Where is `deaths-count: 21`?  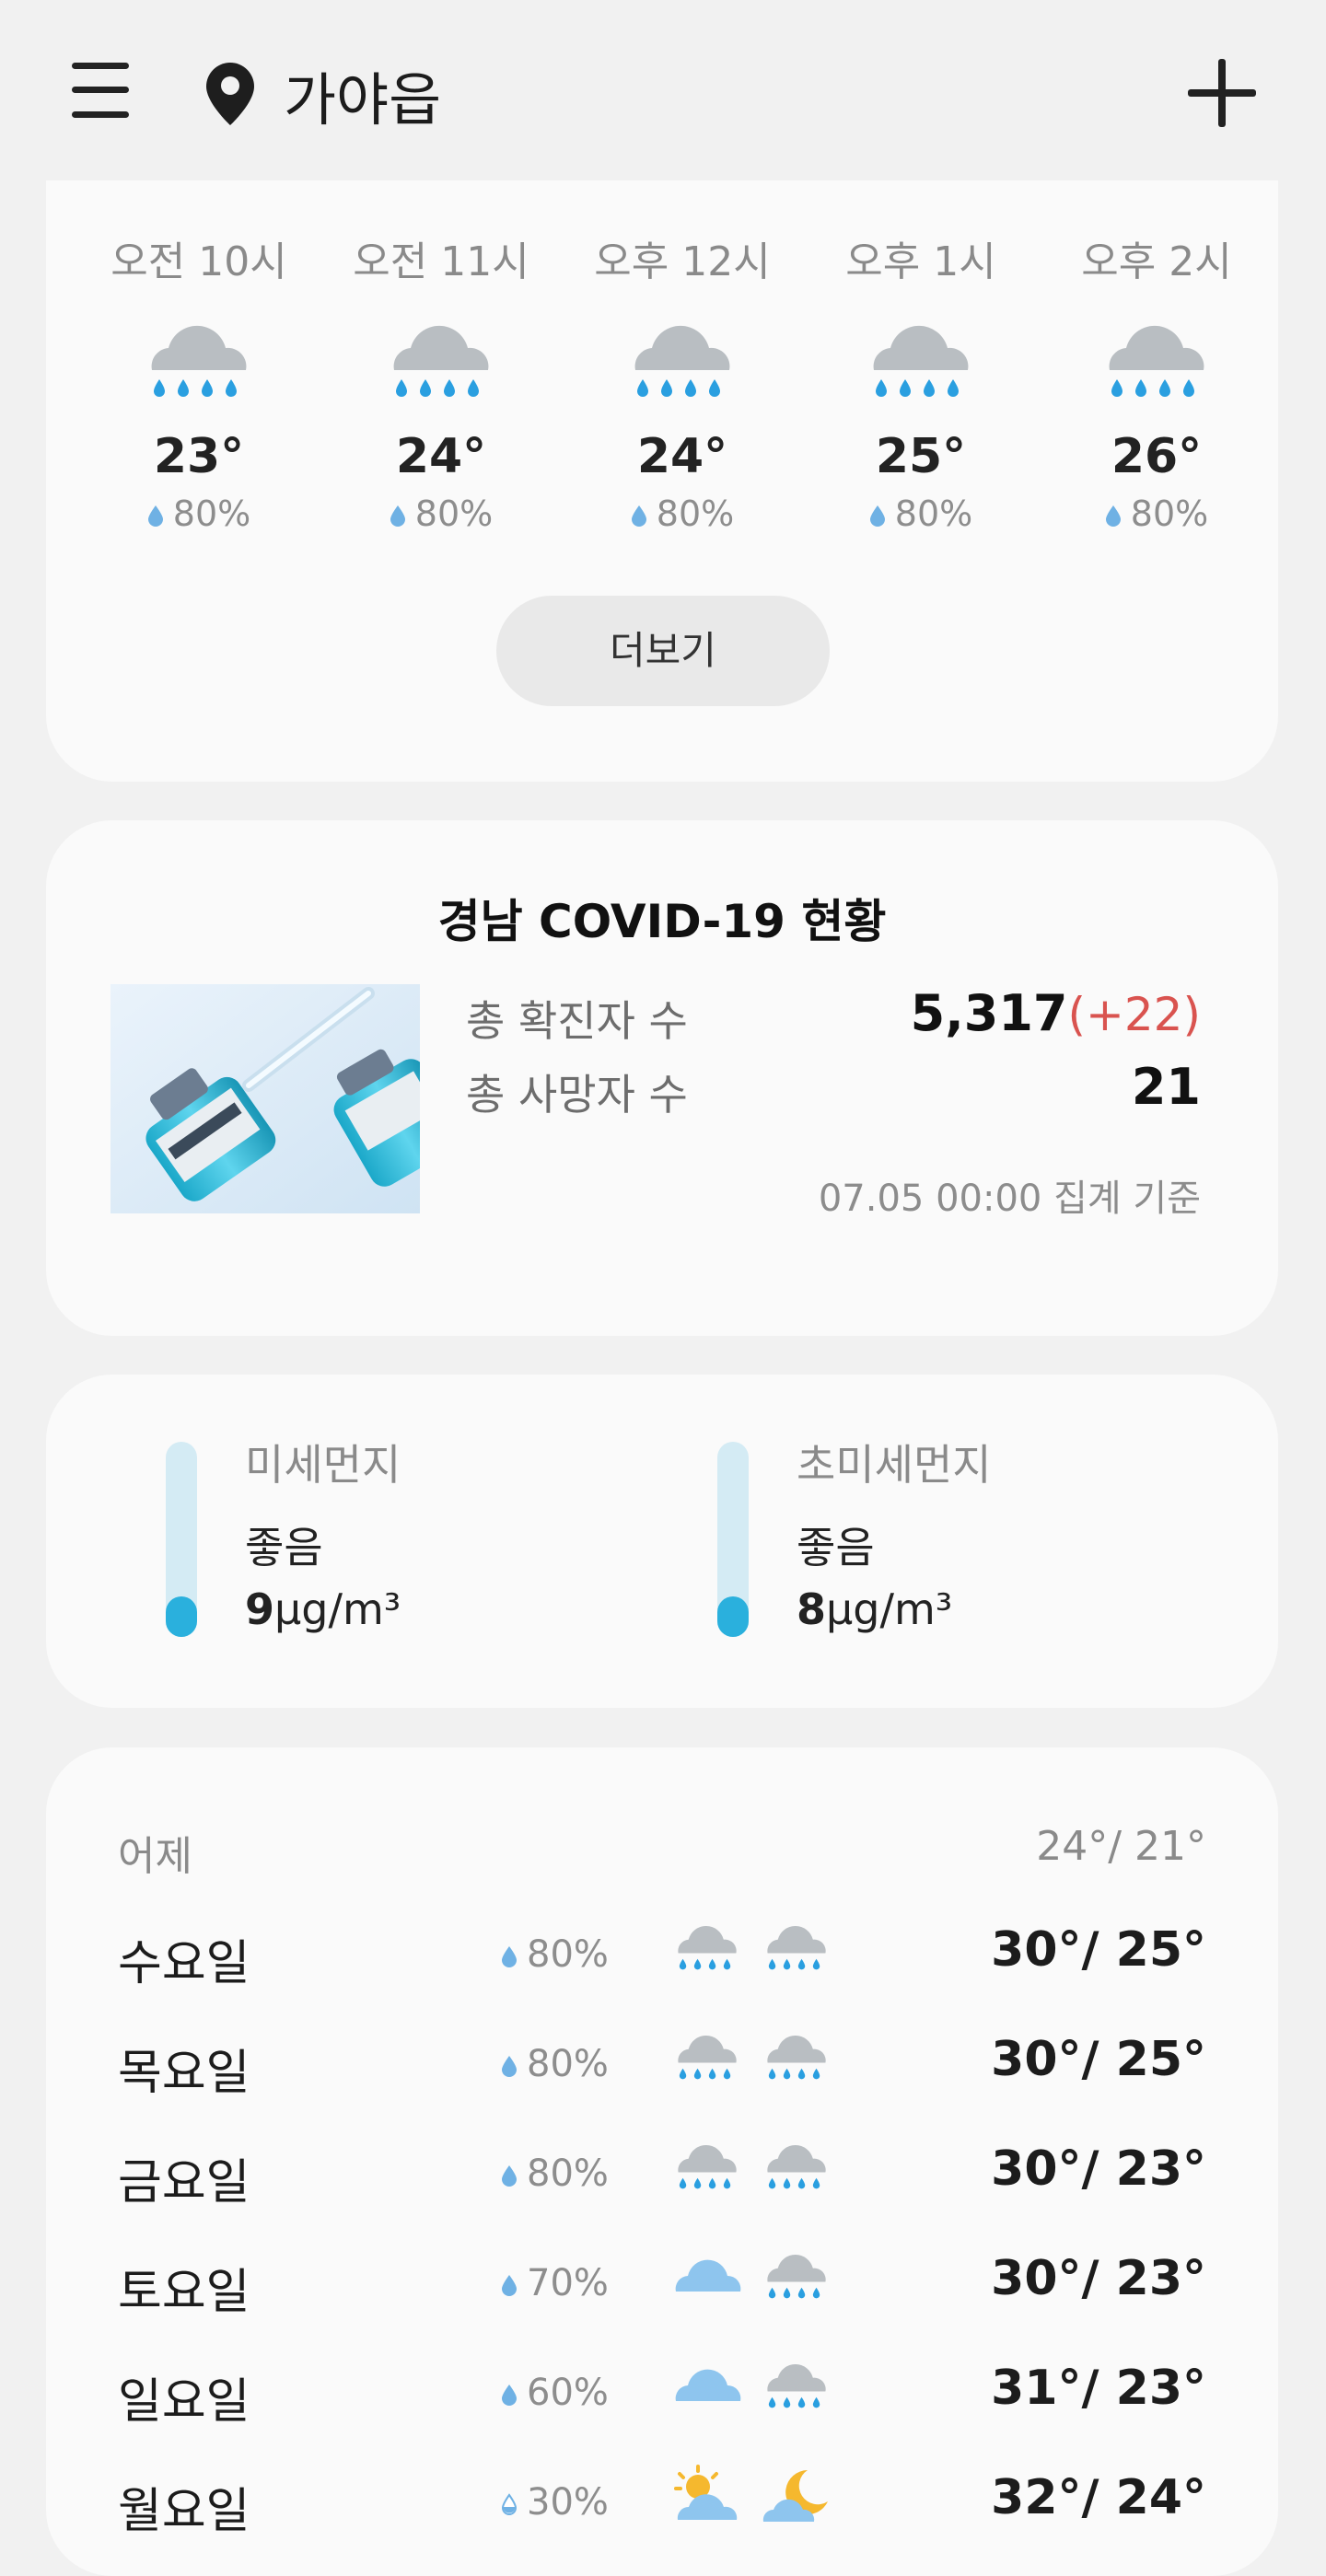
deaths-count: 21 is located at coordinates (1166, 1087).